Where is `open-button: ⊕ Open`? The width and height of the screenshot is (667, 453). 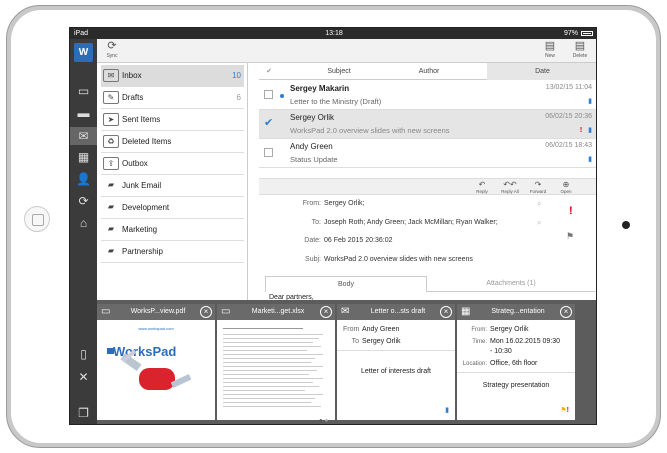 open-button: ⊕ Open is located at coordinates (566, 187).